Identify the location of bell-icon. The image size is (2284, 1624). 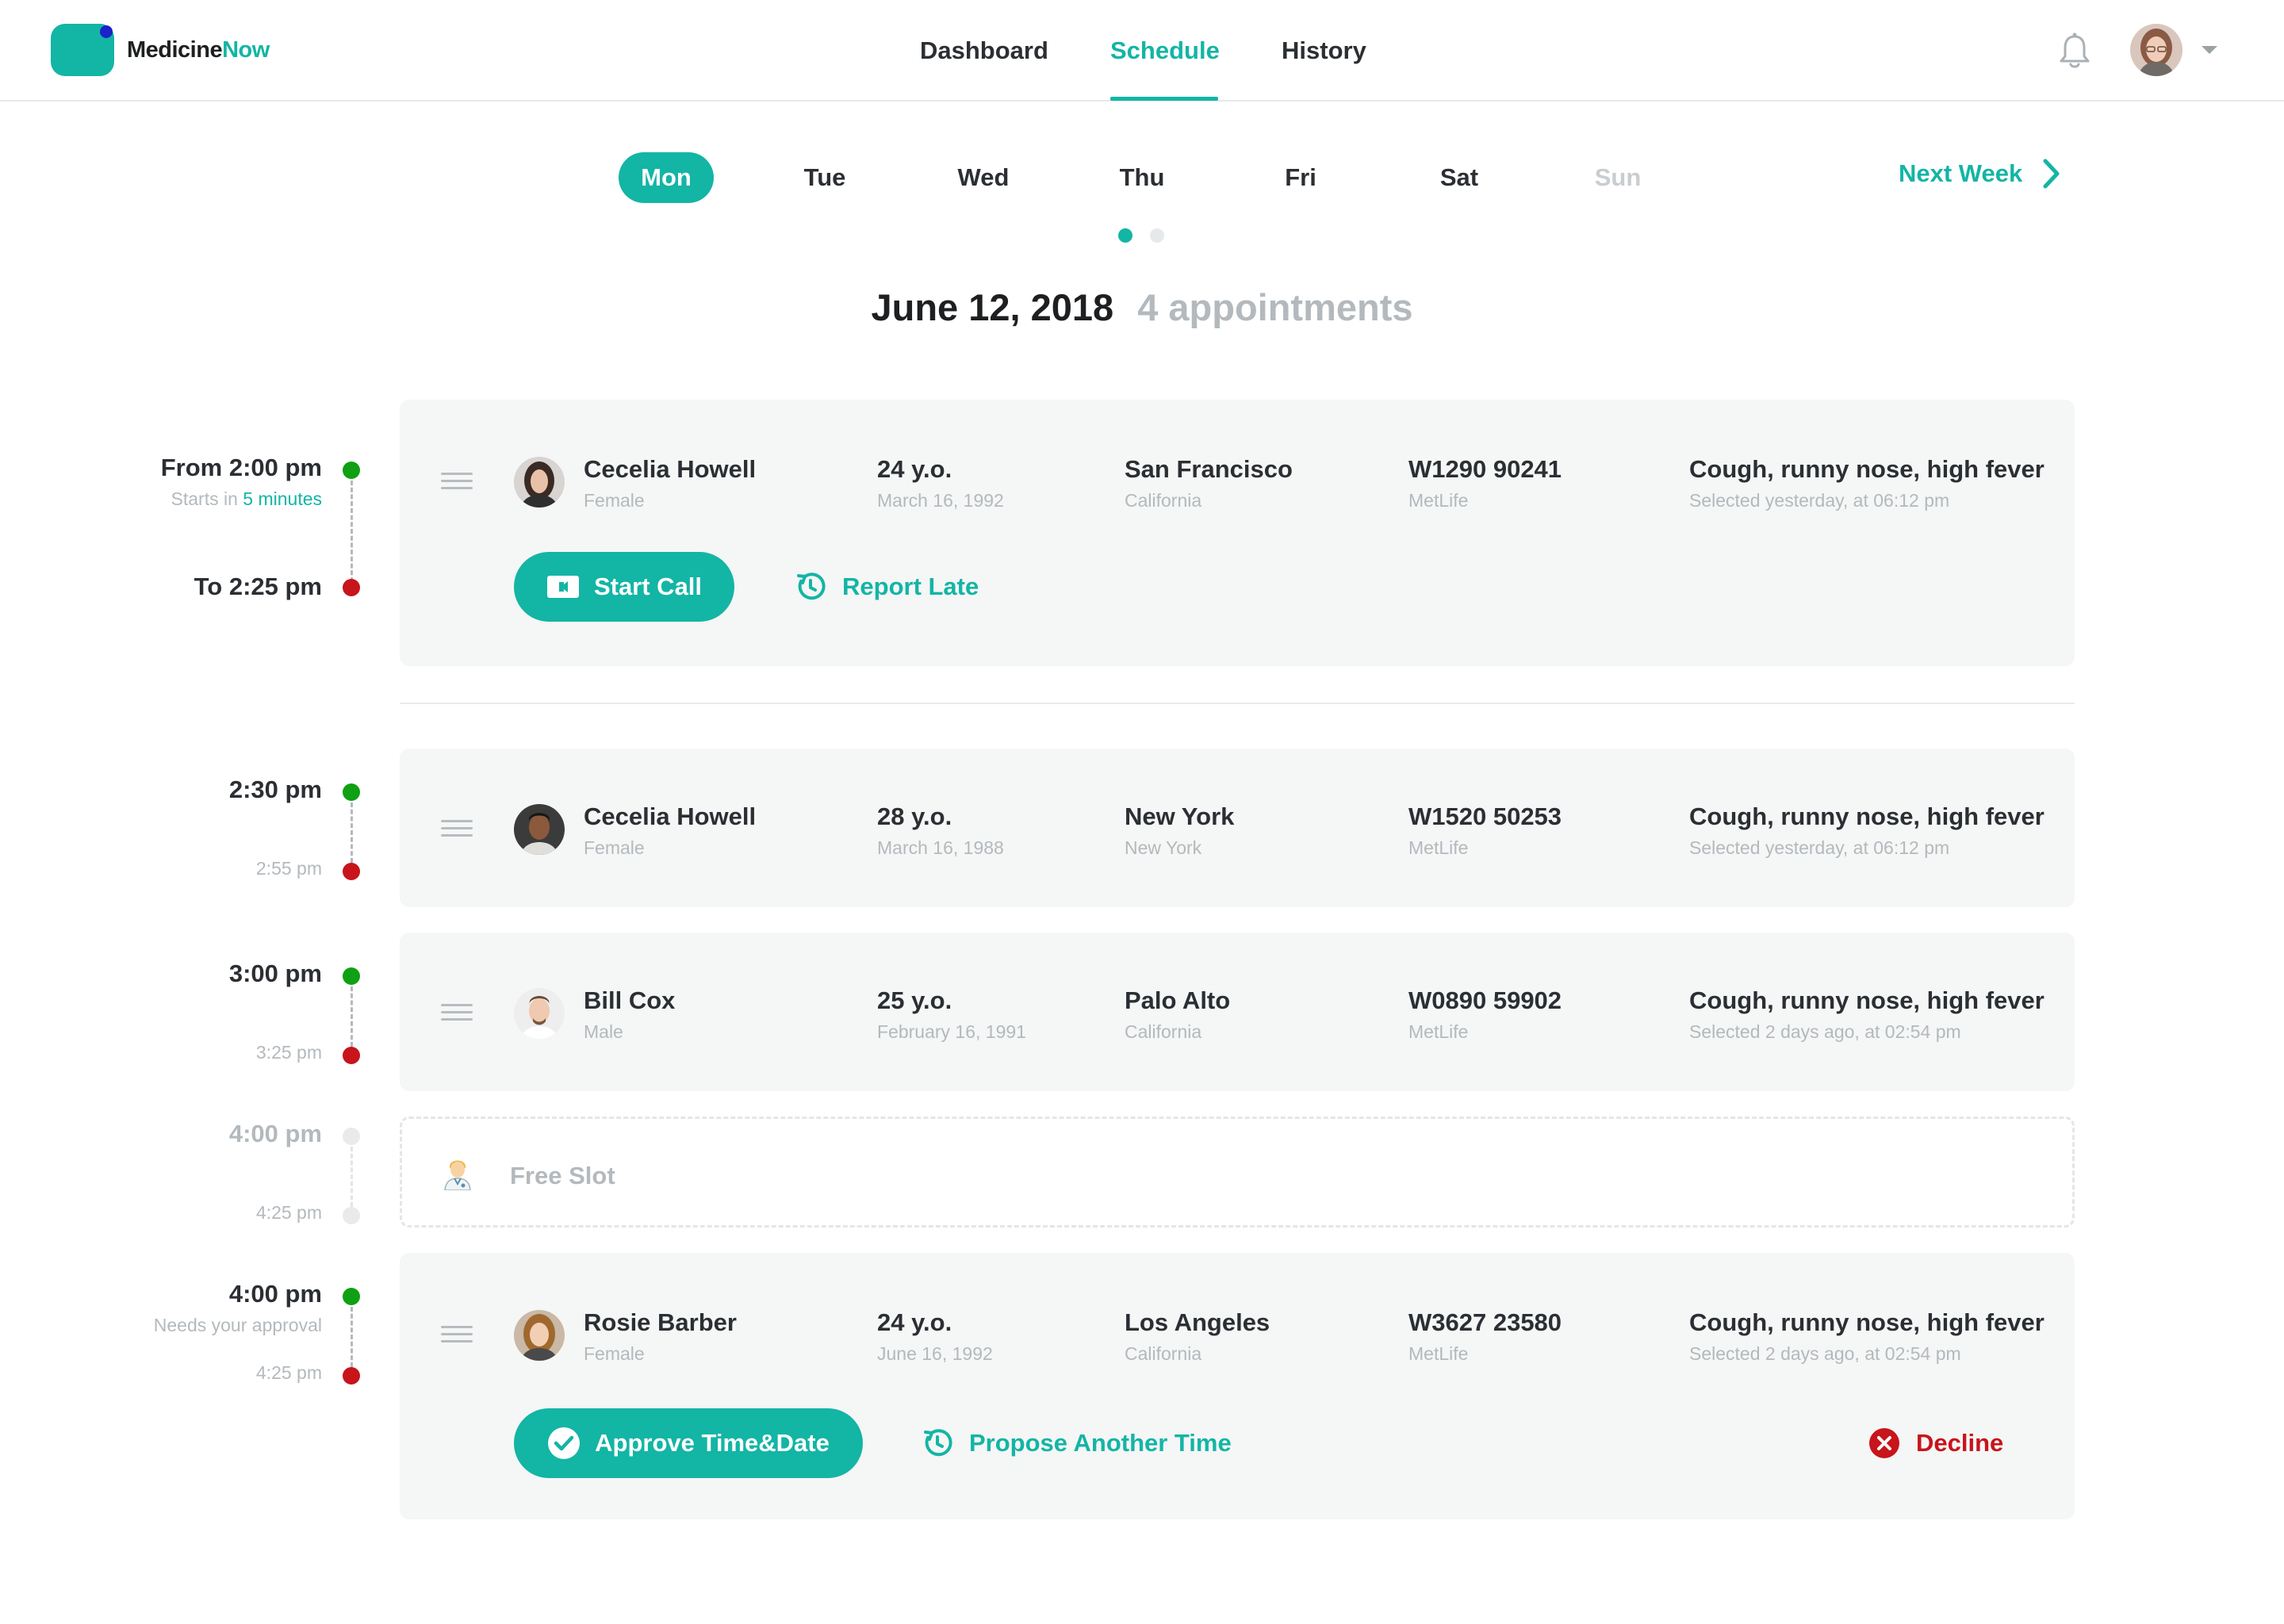
(2074, 51).